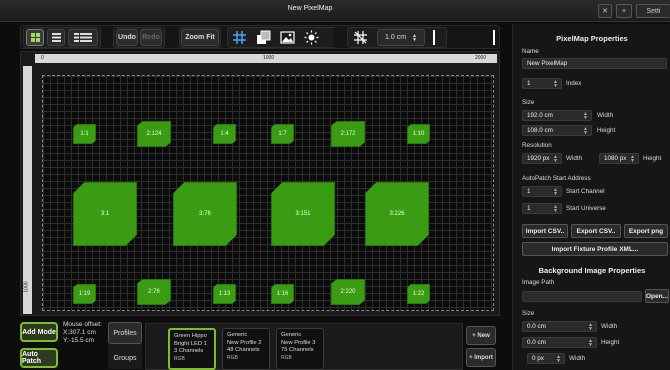 This screenshot has width=670, height=370. What do you see at coordinates (557, 130) in the screenshot?
I see `height-field: 108.0 cm ▲ ▼` at bounding box center [557, 130].